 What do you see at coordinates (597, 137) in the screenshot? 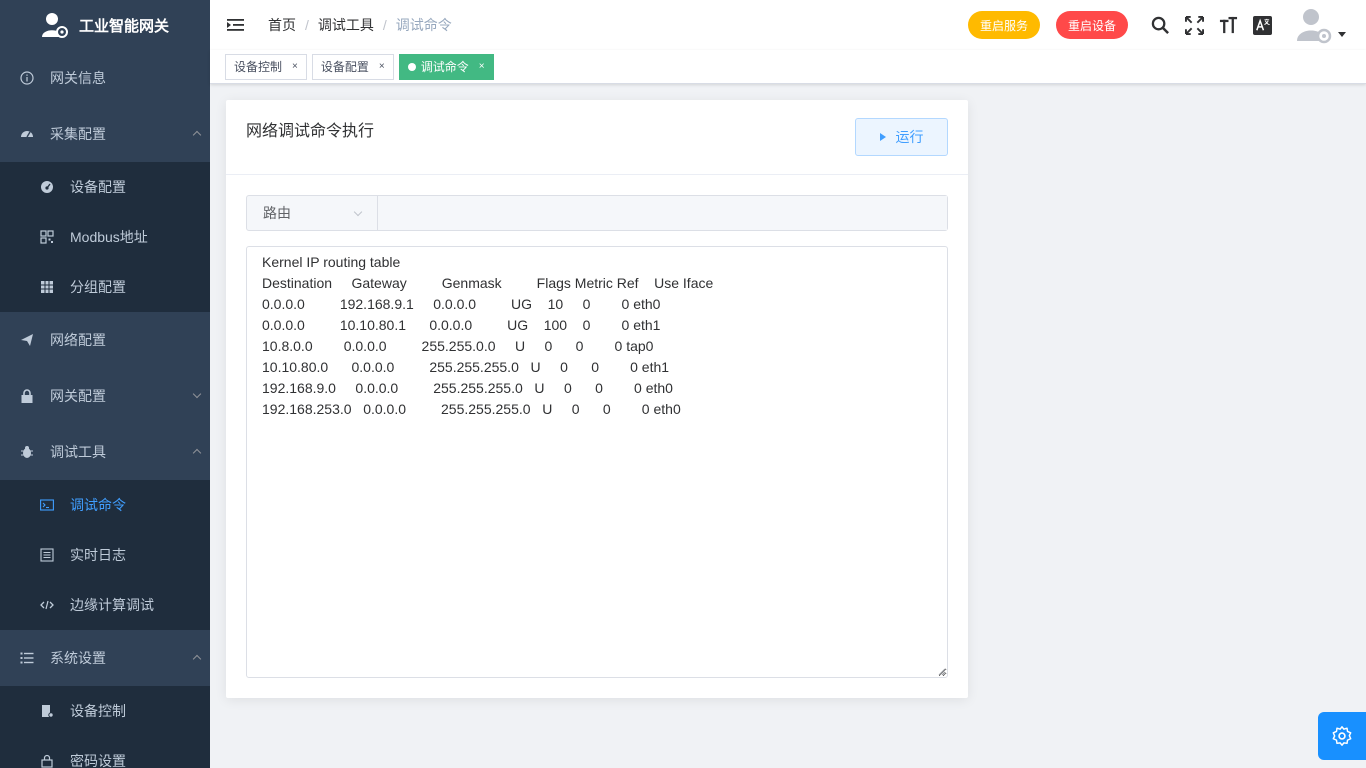
I see `card-header: 网络调试命令执行 运行` at bounding box center [597, 137].